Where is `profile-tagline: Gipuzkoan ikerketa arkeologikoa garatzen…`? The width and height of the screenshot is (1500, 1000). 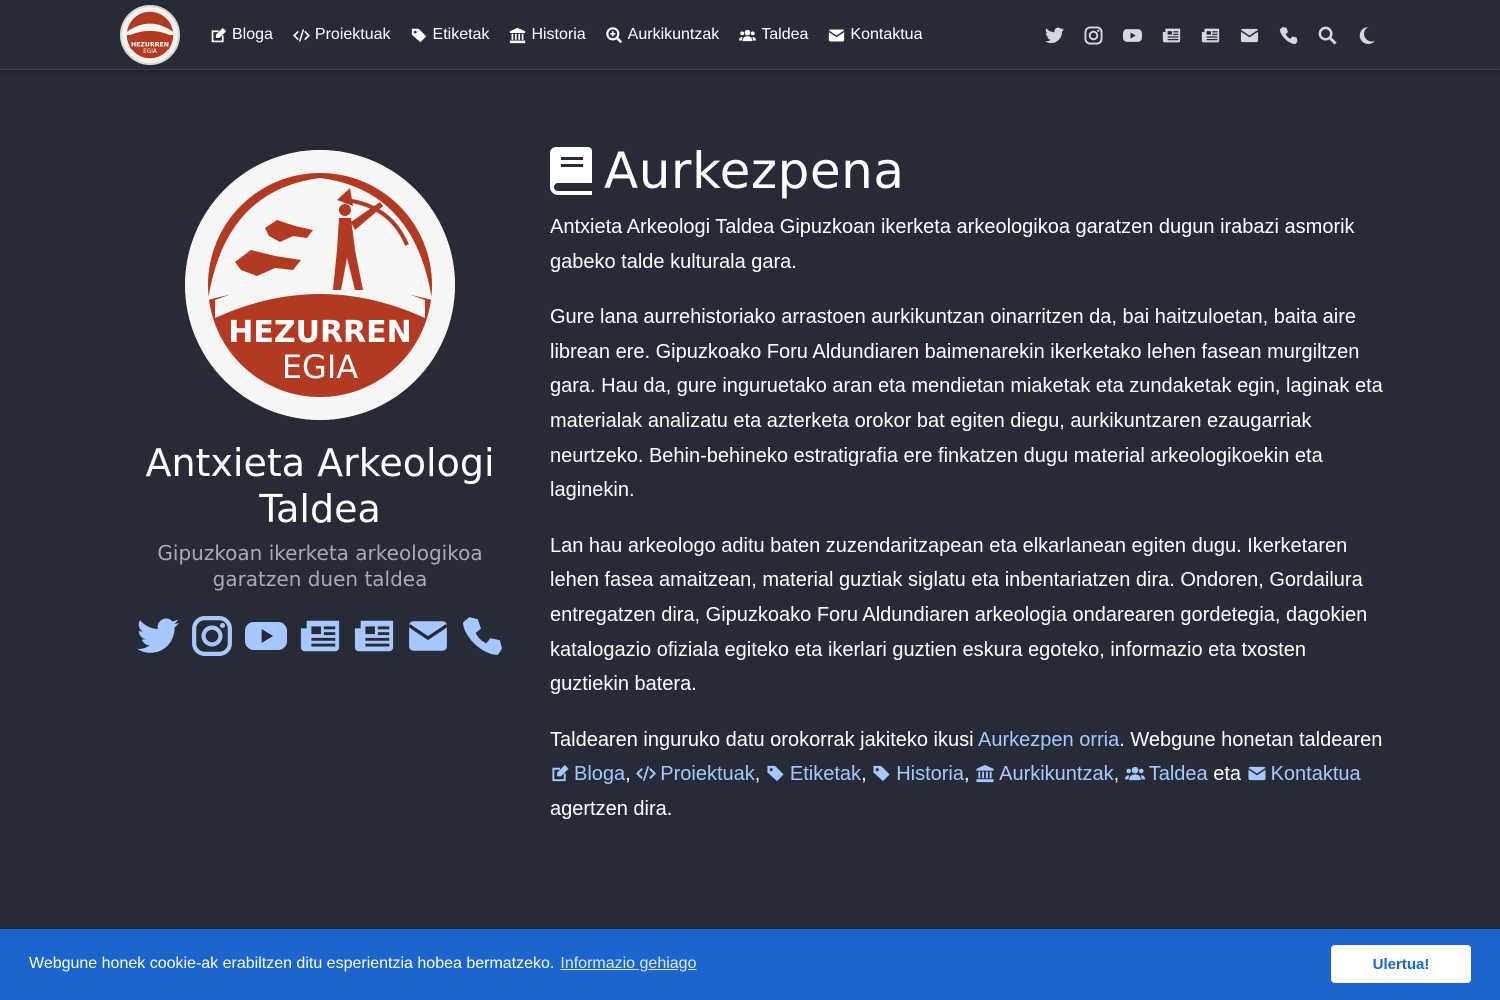 profile-tagline: Gipuzkoan ikerketa arkeologikoa garatzen… is located at coordinates (320, 566).